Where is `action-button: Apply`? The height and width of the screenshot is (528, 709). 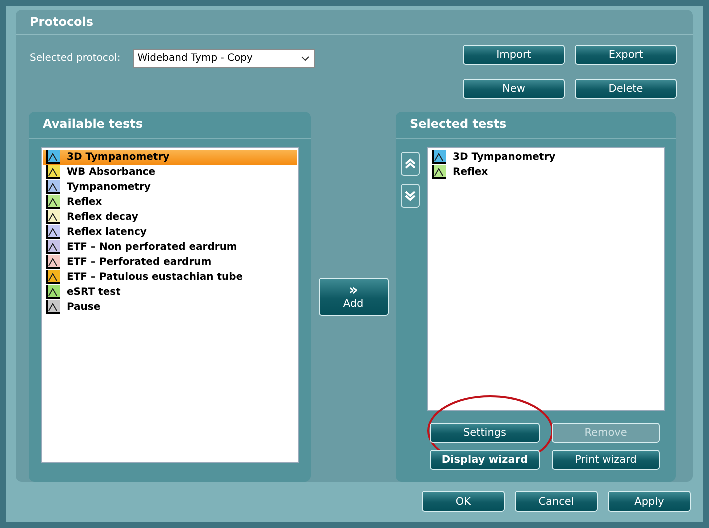 action-button: Apply is located at coordinates (649, 501).